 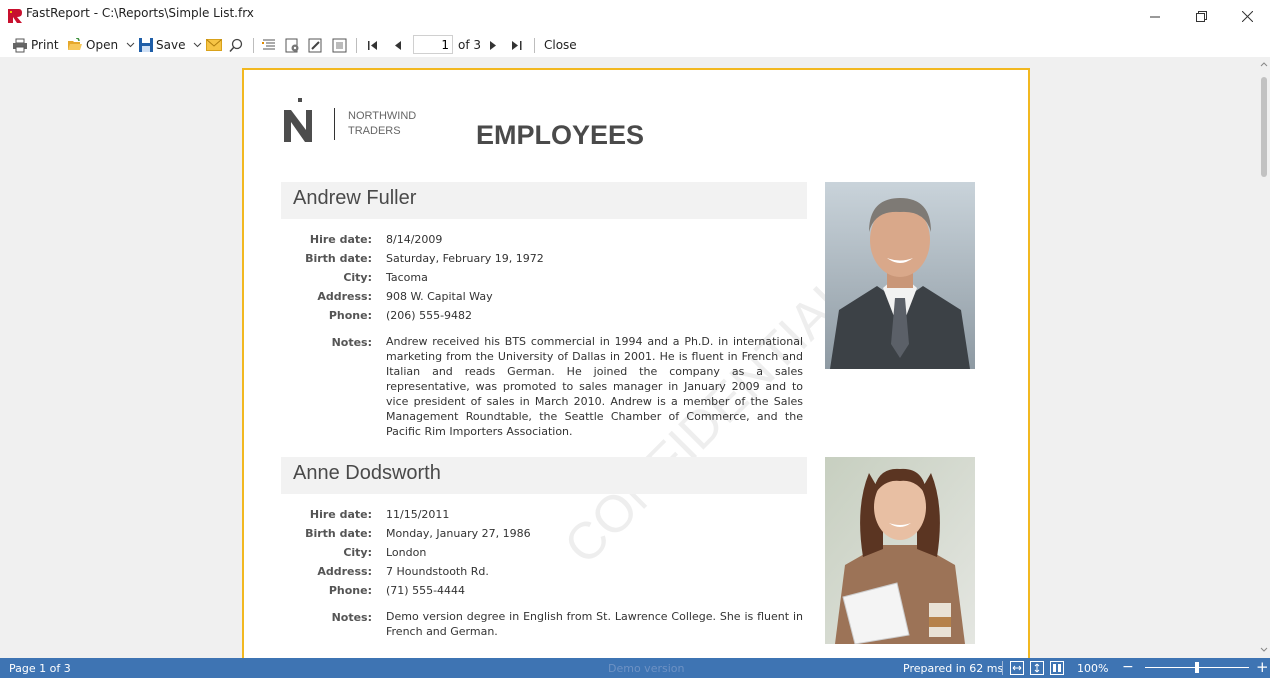 What do you see at coordinates (560, 135) in the screenshot?
I see `report-title: EMPLOYEES` at bounding box center [560, 135].